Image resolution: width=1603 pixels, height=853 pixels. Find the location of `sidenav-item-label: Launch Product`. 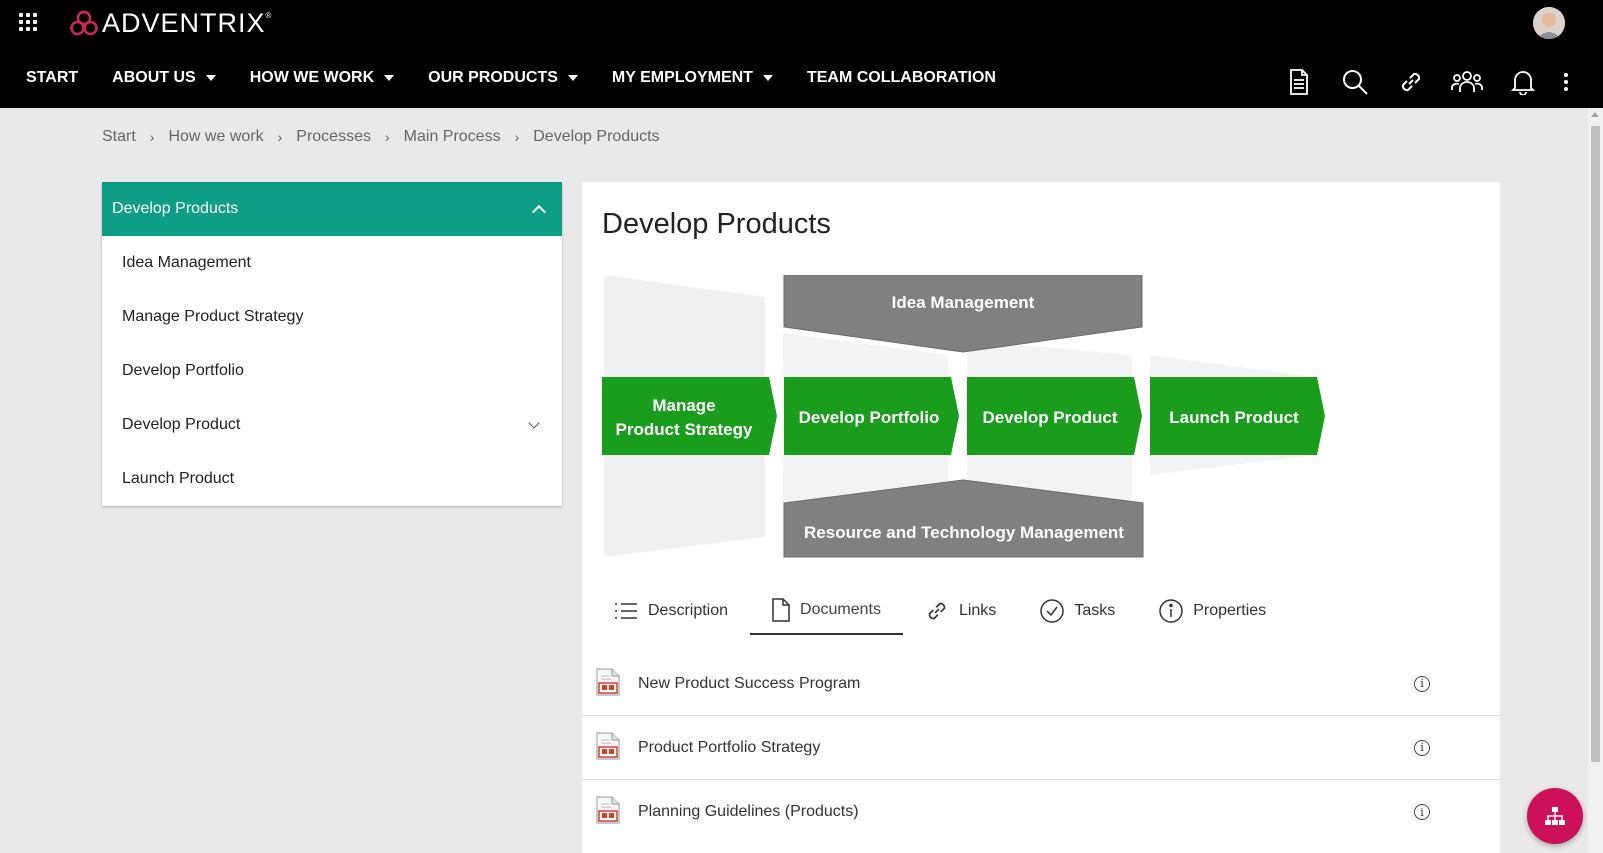

sidenav-item-label: Launch Product is located at coordinates (178, 478).